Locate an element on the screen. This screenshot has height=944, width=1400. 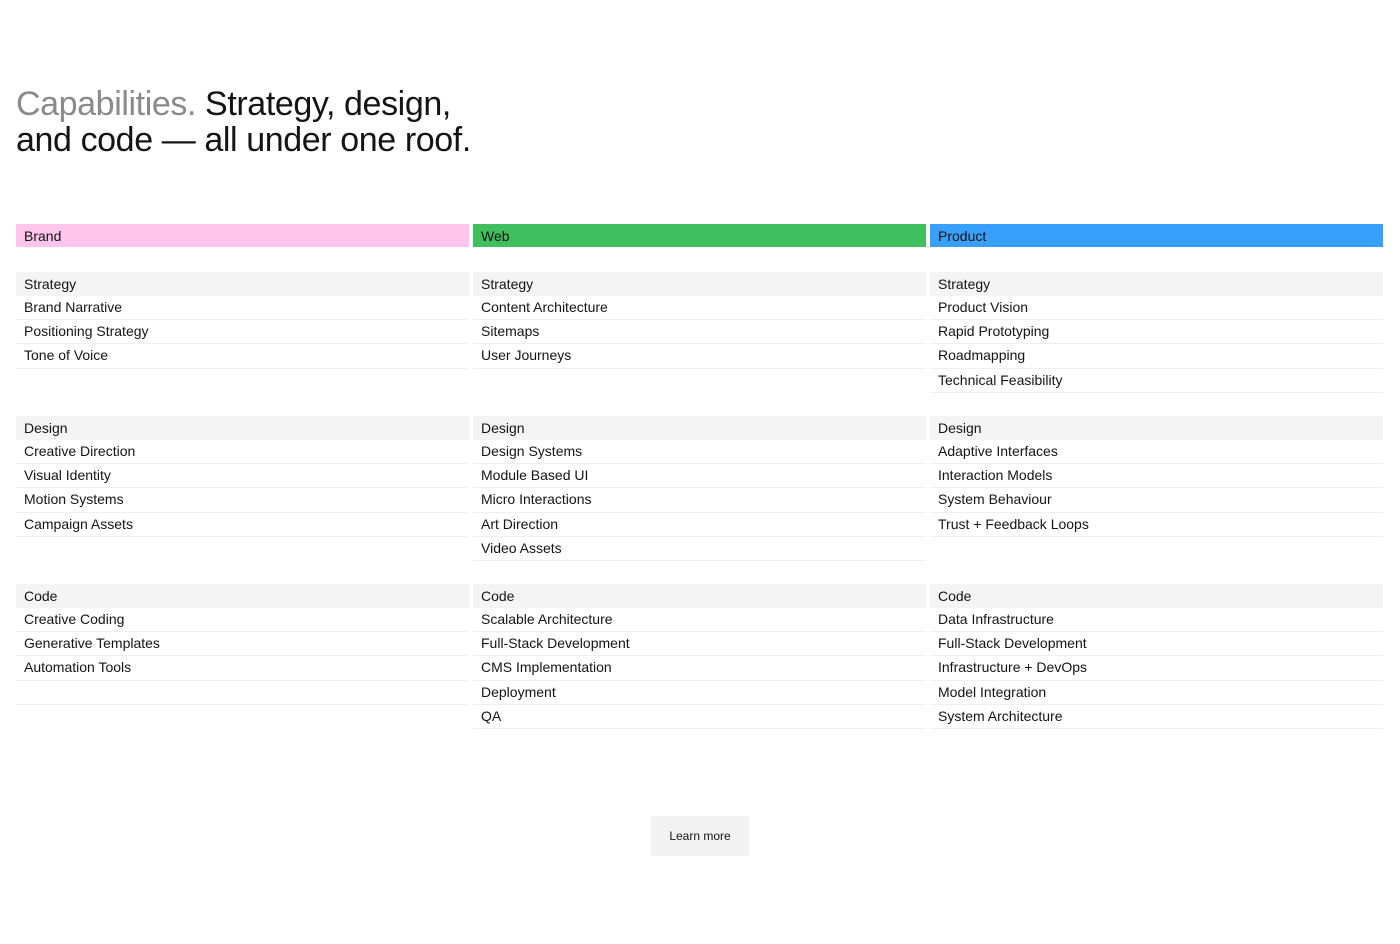
list-item: User Journeys is located at coordinates (699, 356).